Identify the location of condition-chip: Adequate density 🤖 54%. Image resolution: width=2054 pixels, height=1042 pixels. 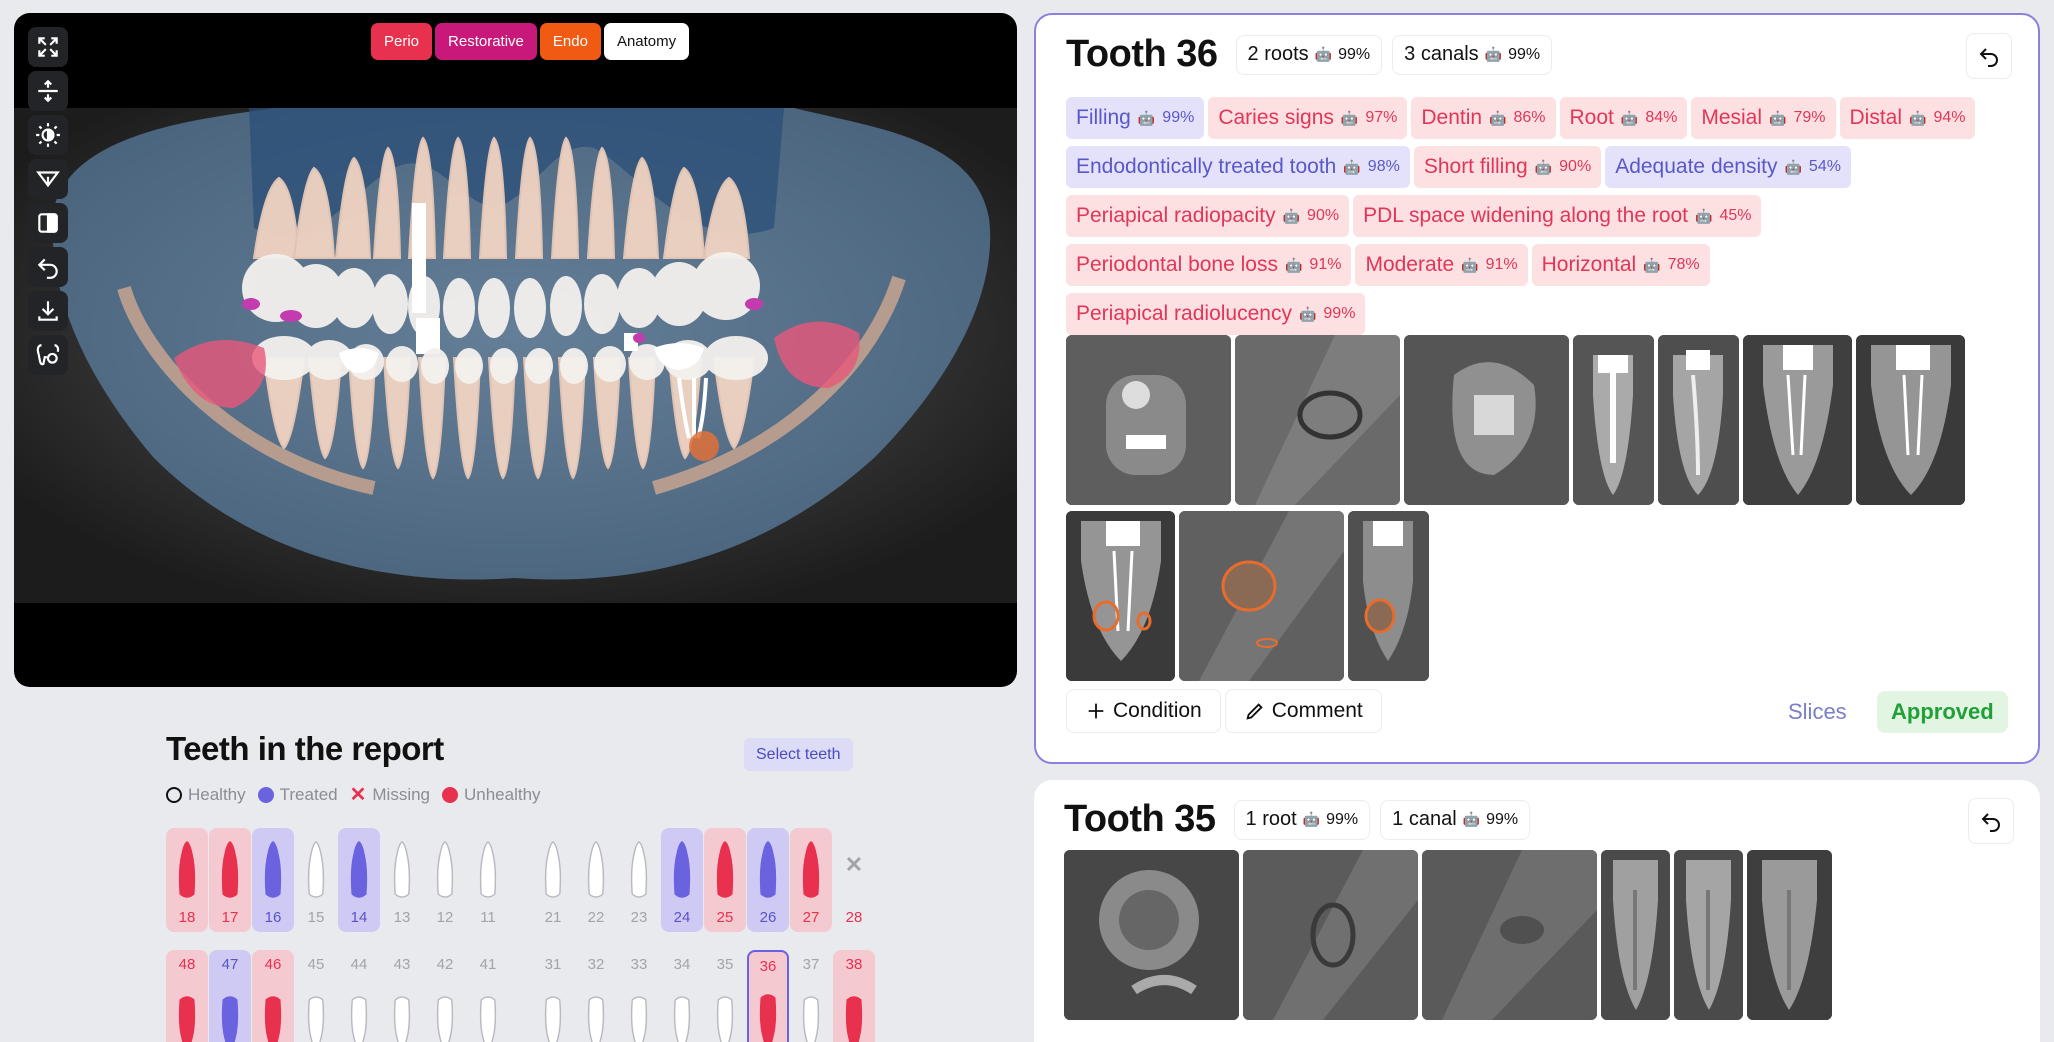
(1728, 167).